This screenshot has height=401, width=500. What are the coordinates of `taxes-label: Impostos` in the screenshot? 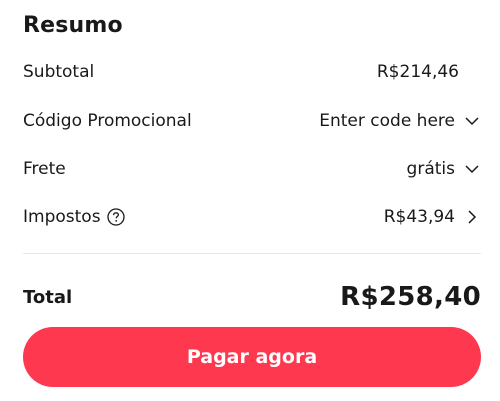 It's located at (62, 217).